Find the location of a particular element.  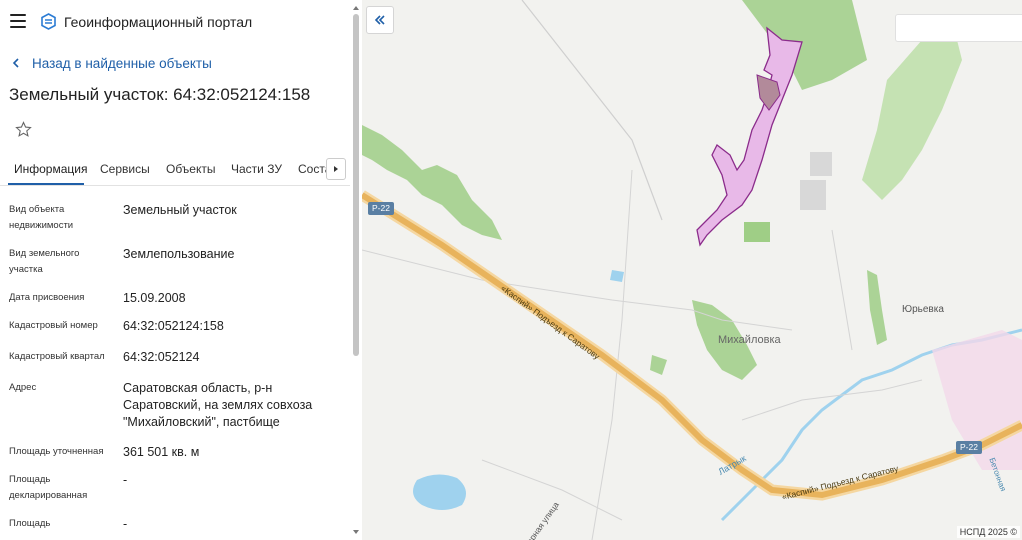

field-value: 15.09.2008 is located at coordinates (154, 298).